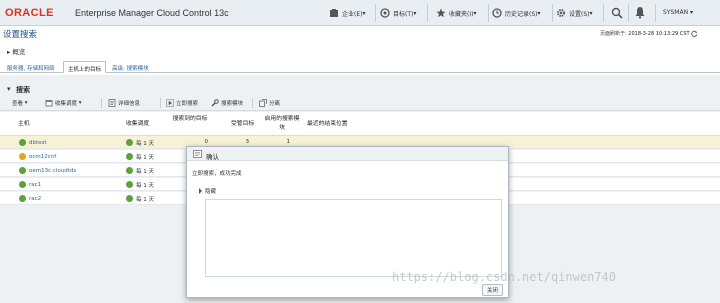 Image resolution: width=720 pixels, height=303 pixels. What do you see at coordinates (327, 124) in the screenshot?
I see `col-last-end: 最近的结束位置` at bounding box center [327, 124].